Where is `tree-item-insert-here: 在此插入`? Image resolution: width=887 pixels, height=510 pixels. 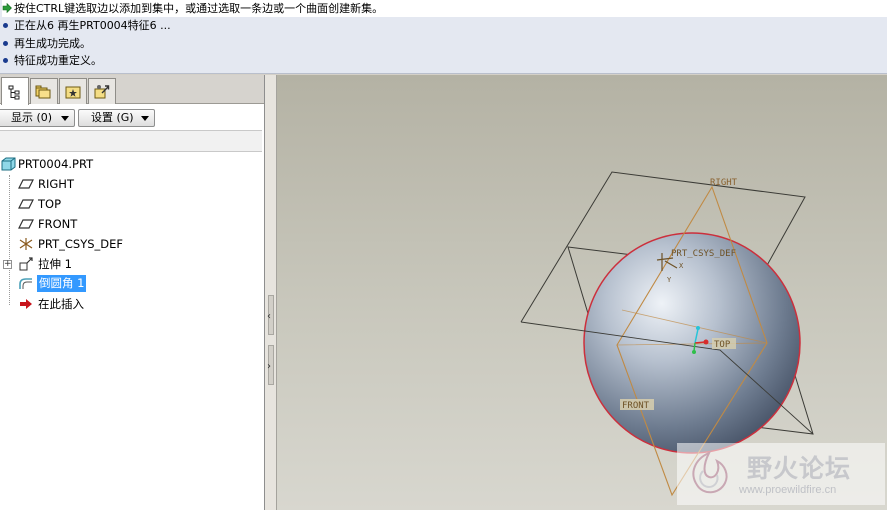
tree-item-insert-here: 在此插入 is located at coordinates (131, 304).